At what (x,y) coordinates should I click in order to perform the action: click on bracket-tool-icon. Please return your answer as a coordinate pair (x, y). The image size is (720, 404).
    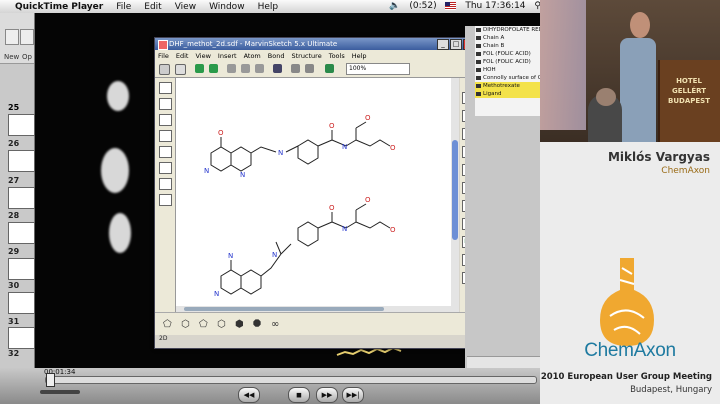
    Looking at the image, I should click on (165, 184).